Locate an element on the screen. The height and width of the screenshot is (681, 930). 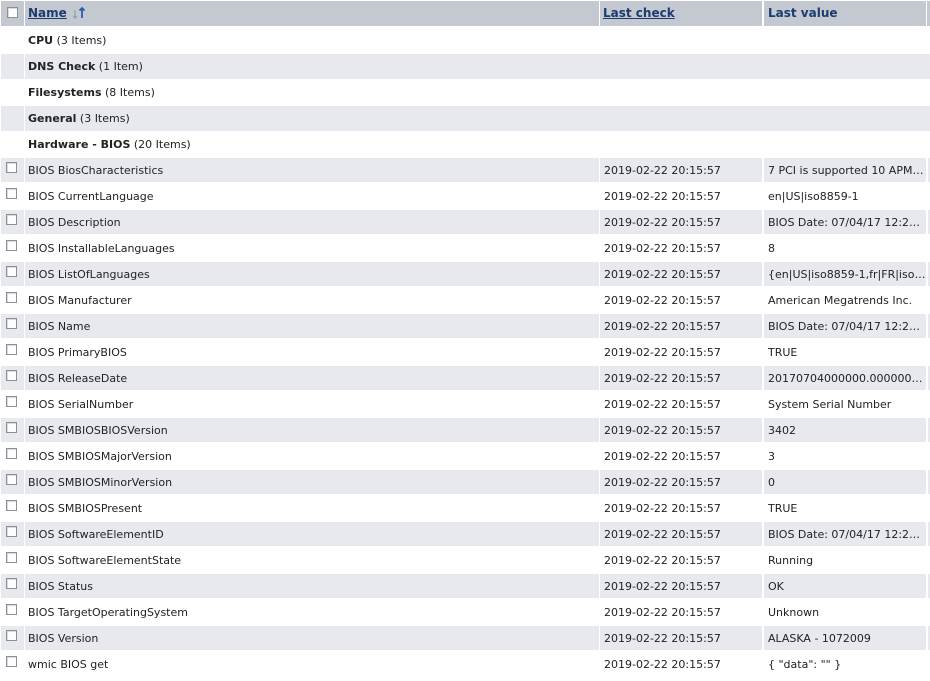
select-all-cell is located at coordinates (12, 13).